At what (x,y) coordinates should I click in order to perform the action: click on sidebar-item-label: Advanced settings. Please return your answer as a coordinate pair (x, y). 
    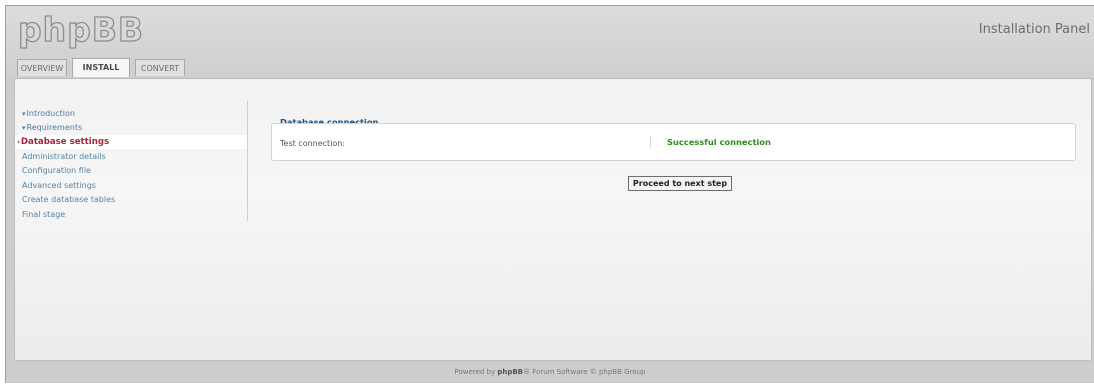
    Looking at the image, I should click on (59, 185).